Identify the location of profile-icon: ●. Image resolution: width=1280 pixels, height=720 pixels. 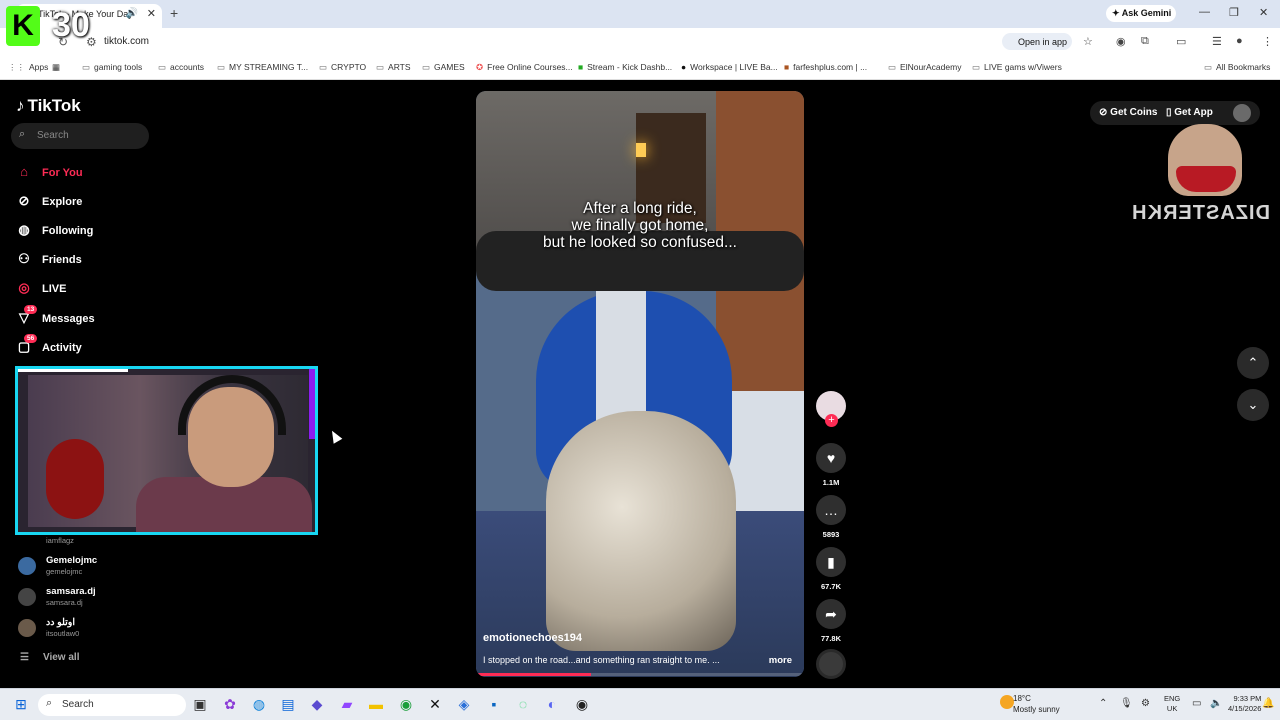
(1239, 41).